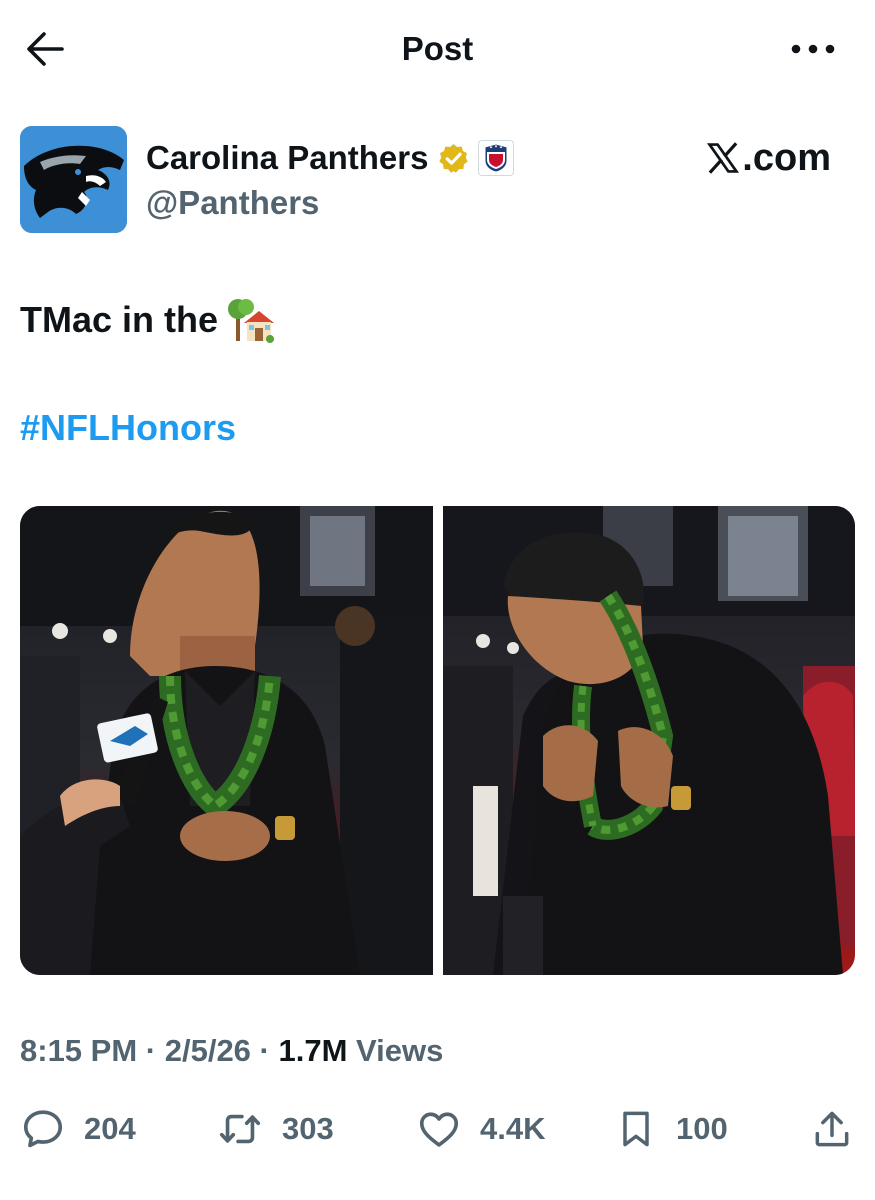  What do you see at coordinates (313, 1050) in the screenshot?
I see `views-count: 1.7M` at bounding box center [313, 1050].